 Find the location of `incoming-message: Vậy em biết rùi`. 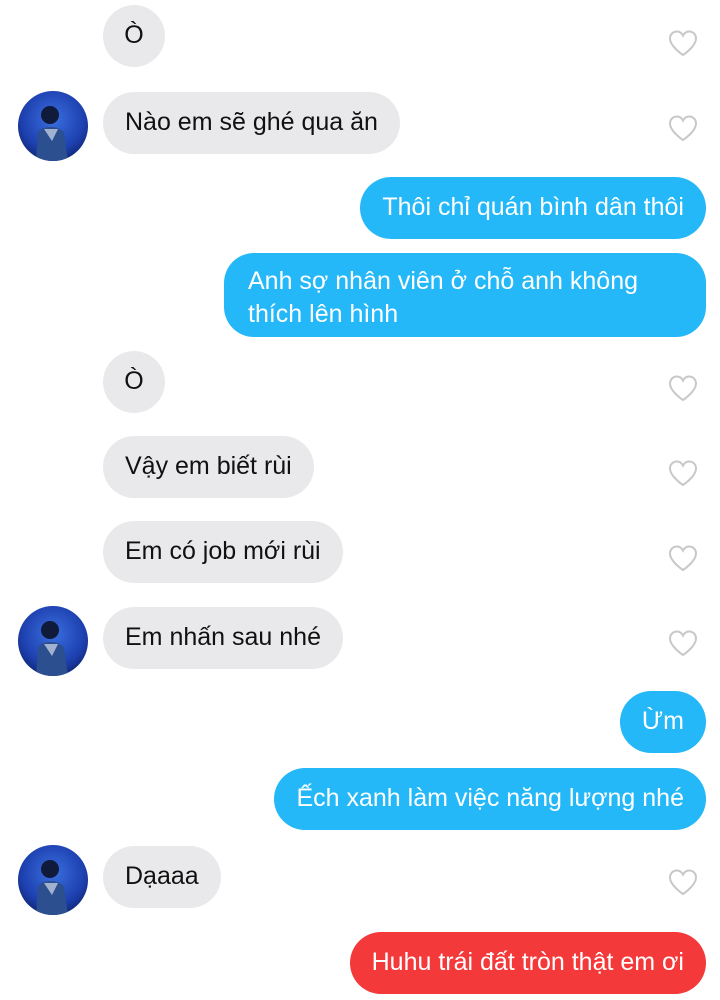

incoming-message: Vậy em biết rùi is located at coordinates (208, 467).